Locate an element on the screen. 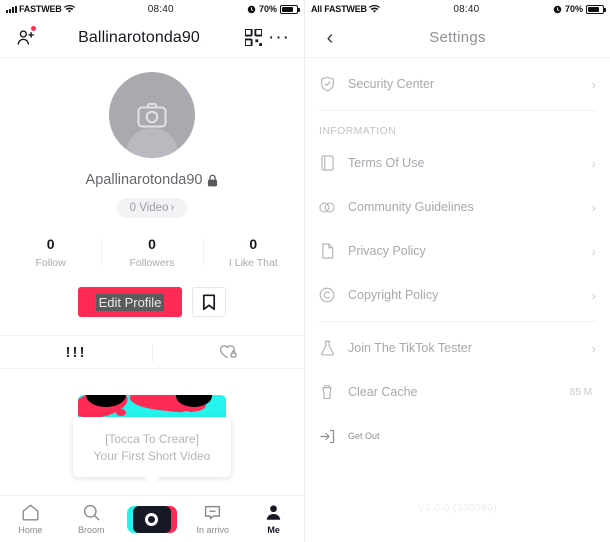  settings-row-community-guidelines: Community Guidelines › is located at coordinates (457, 207).